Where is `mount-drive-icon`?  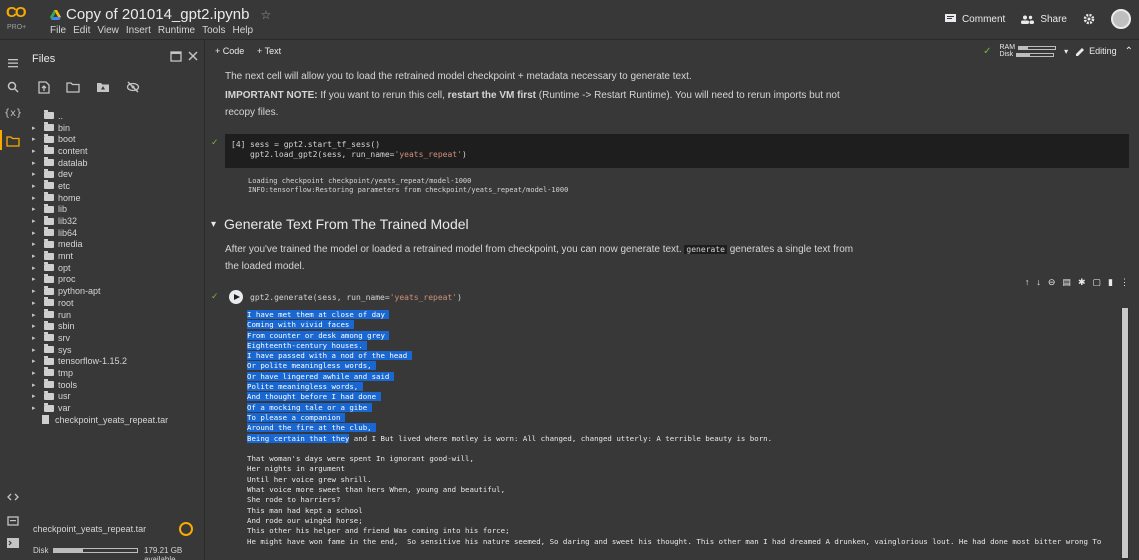
mount-drive-icon is located at coordinates (103, 87).